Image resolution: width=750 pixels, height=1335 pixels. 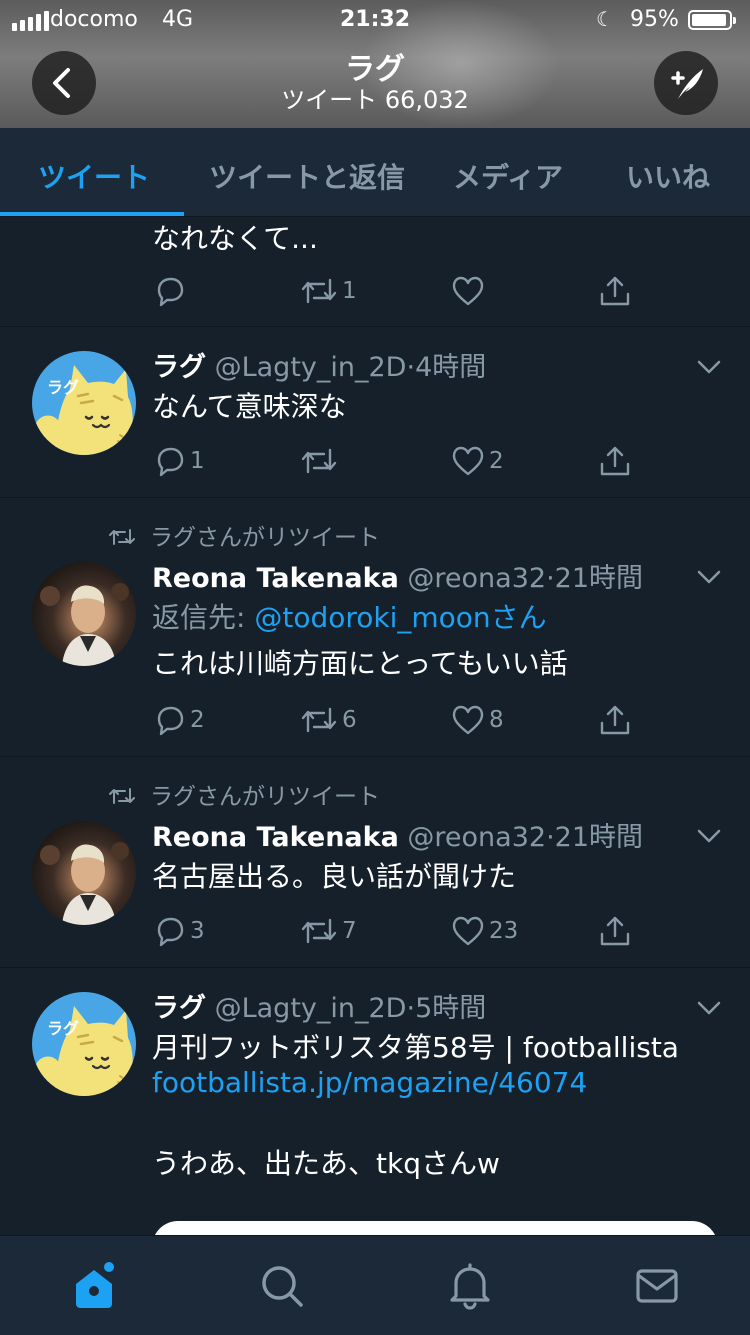 I want to click on tweet-time: 5時間, so click(x=451, y=1008).